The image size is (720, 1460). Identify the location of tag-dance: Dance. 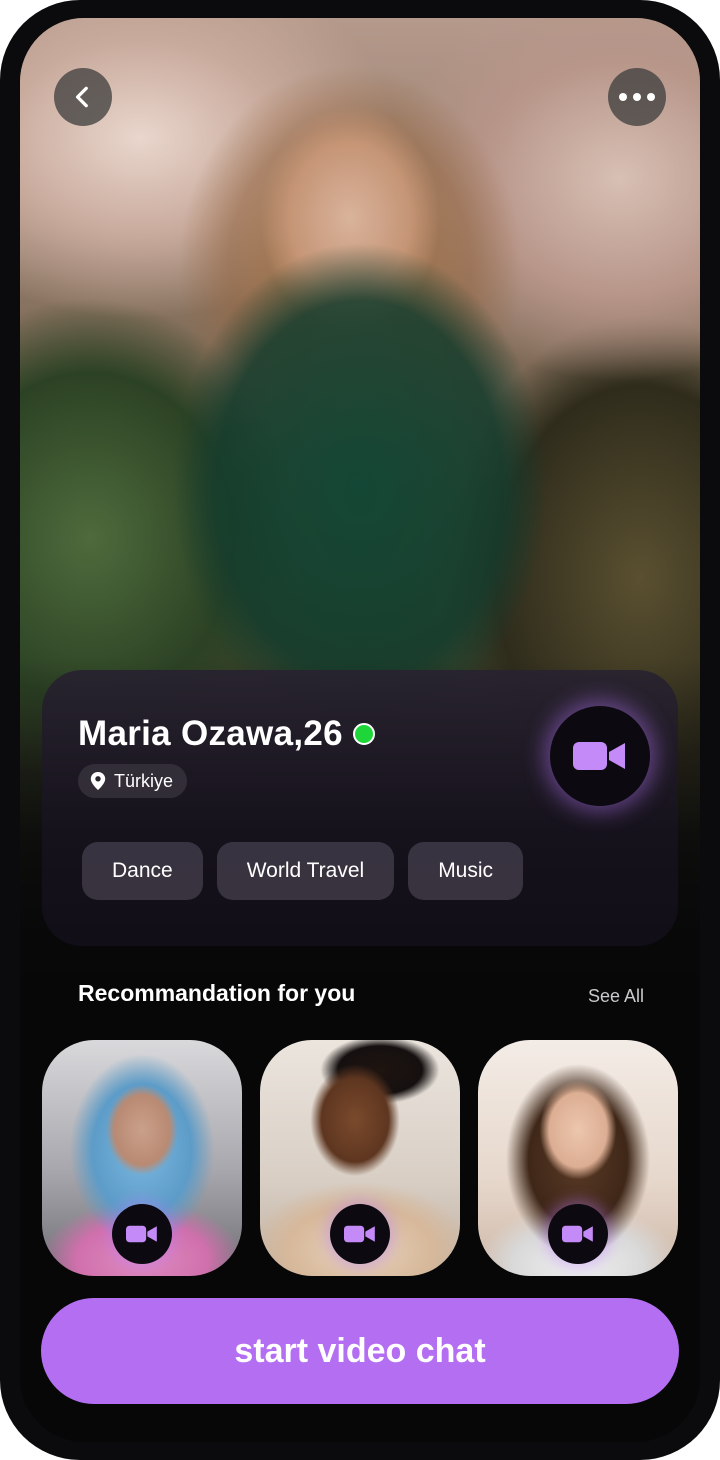
(142, 871).